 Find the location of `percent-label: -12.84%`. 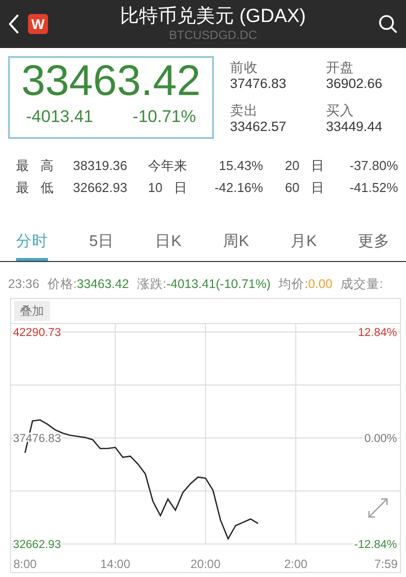

percent-label: -12.84% is located at coordinates (375, 545).